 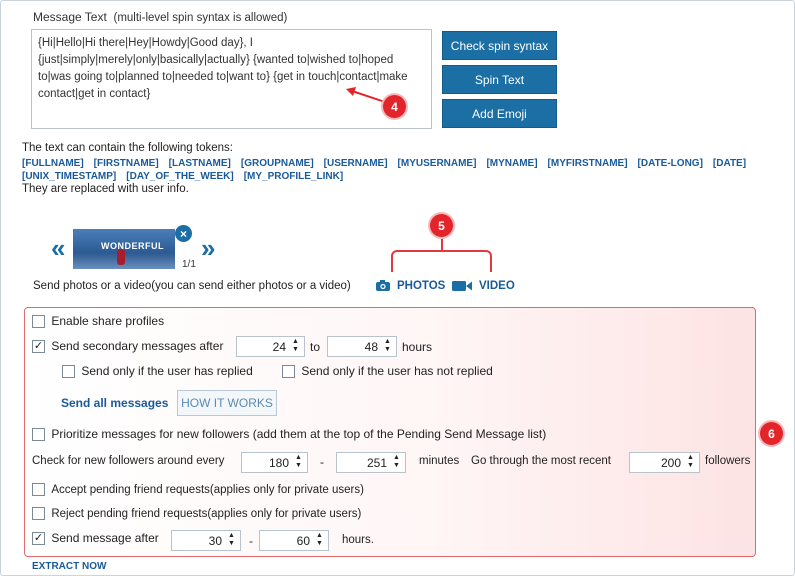 What do you see at coordinates (670, 163) in the screenshot?
I see `token: [DATE-LONG]` at bounding box center [670, 163].